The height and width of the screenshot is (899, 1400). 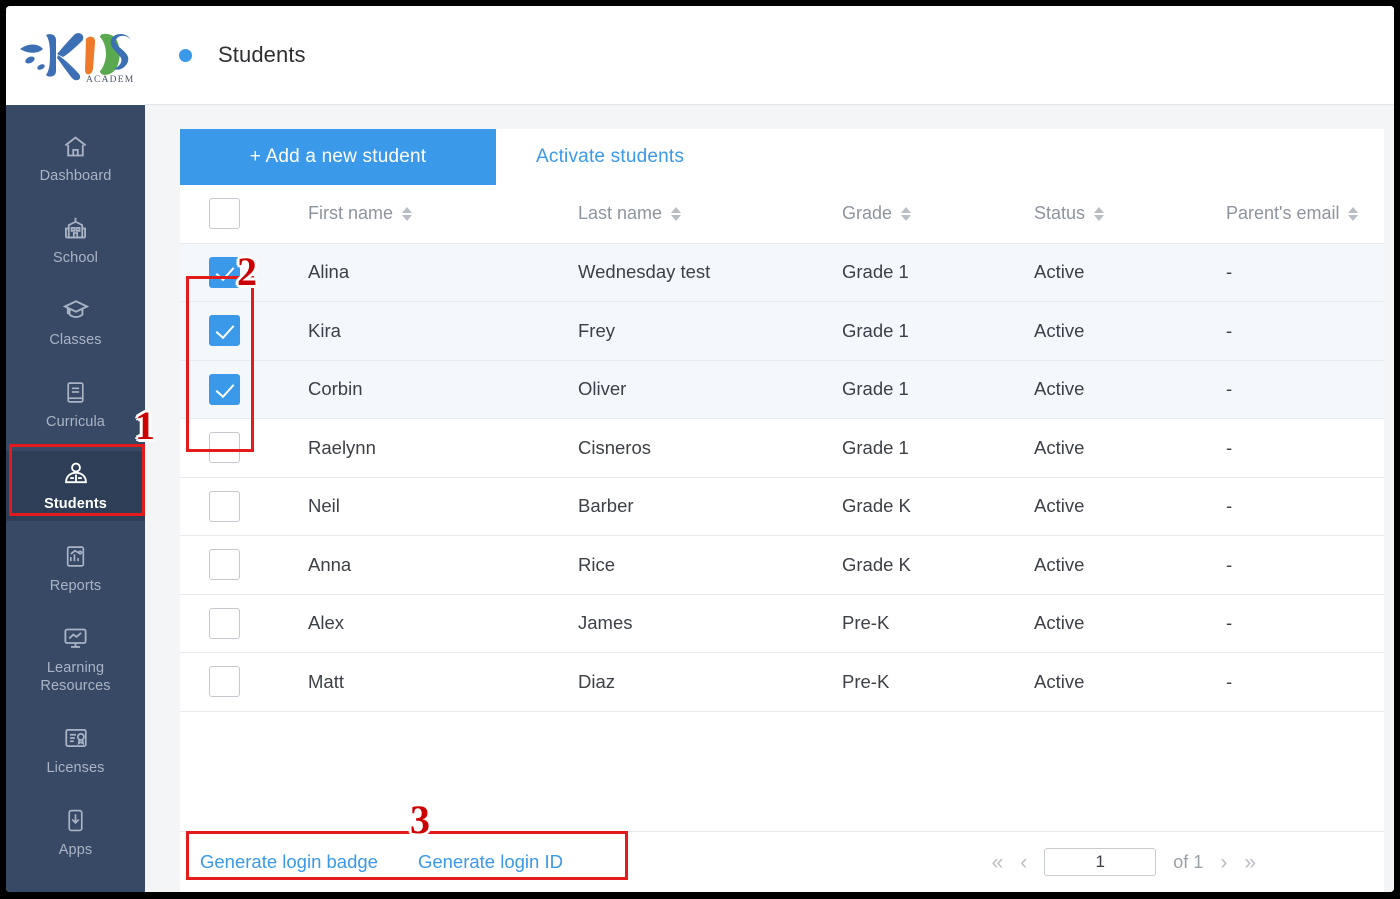 What do you see at coordinates (443, 272) in the screenshot?
I see `cell-first-name: Alina` at bounding box center [443, 272].